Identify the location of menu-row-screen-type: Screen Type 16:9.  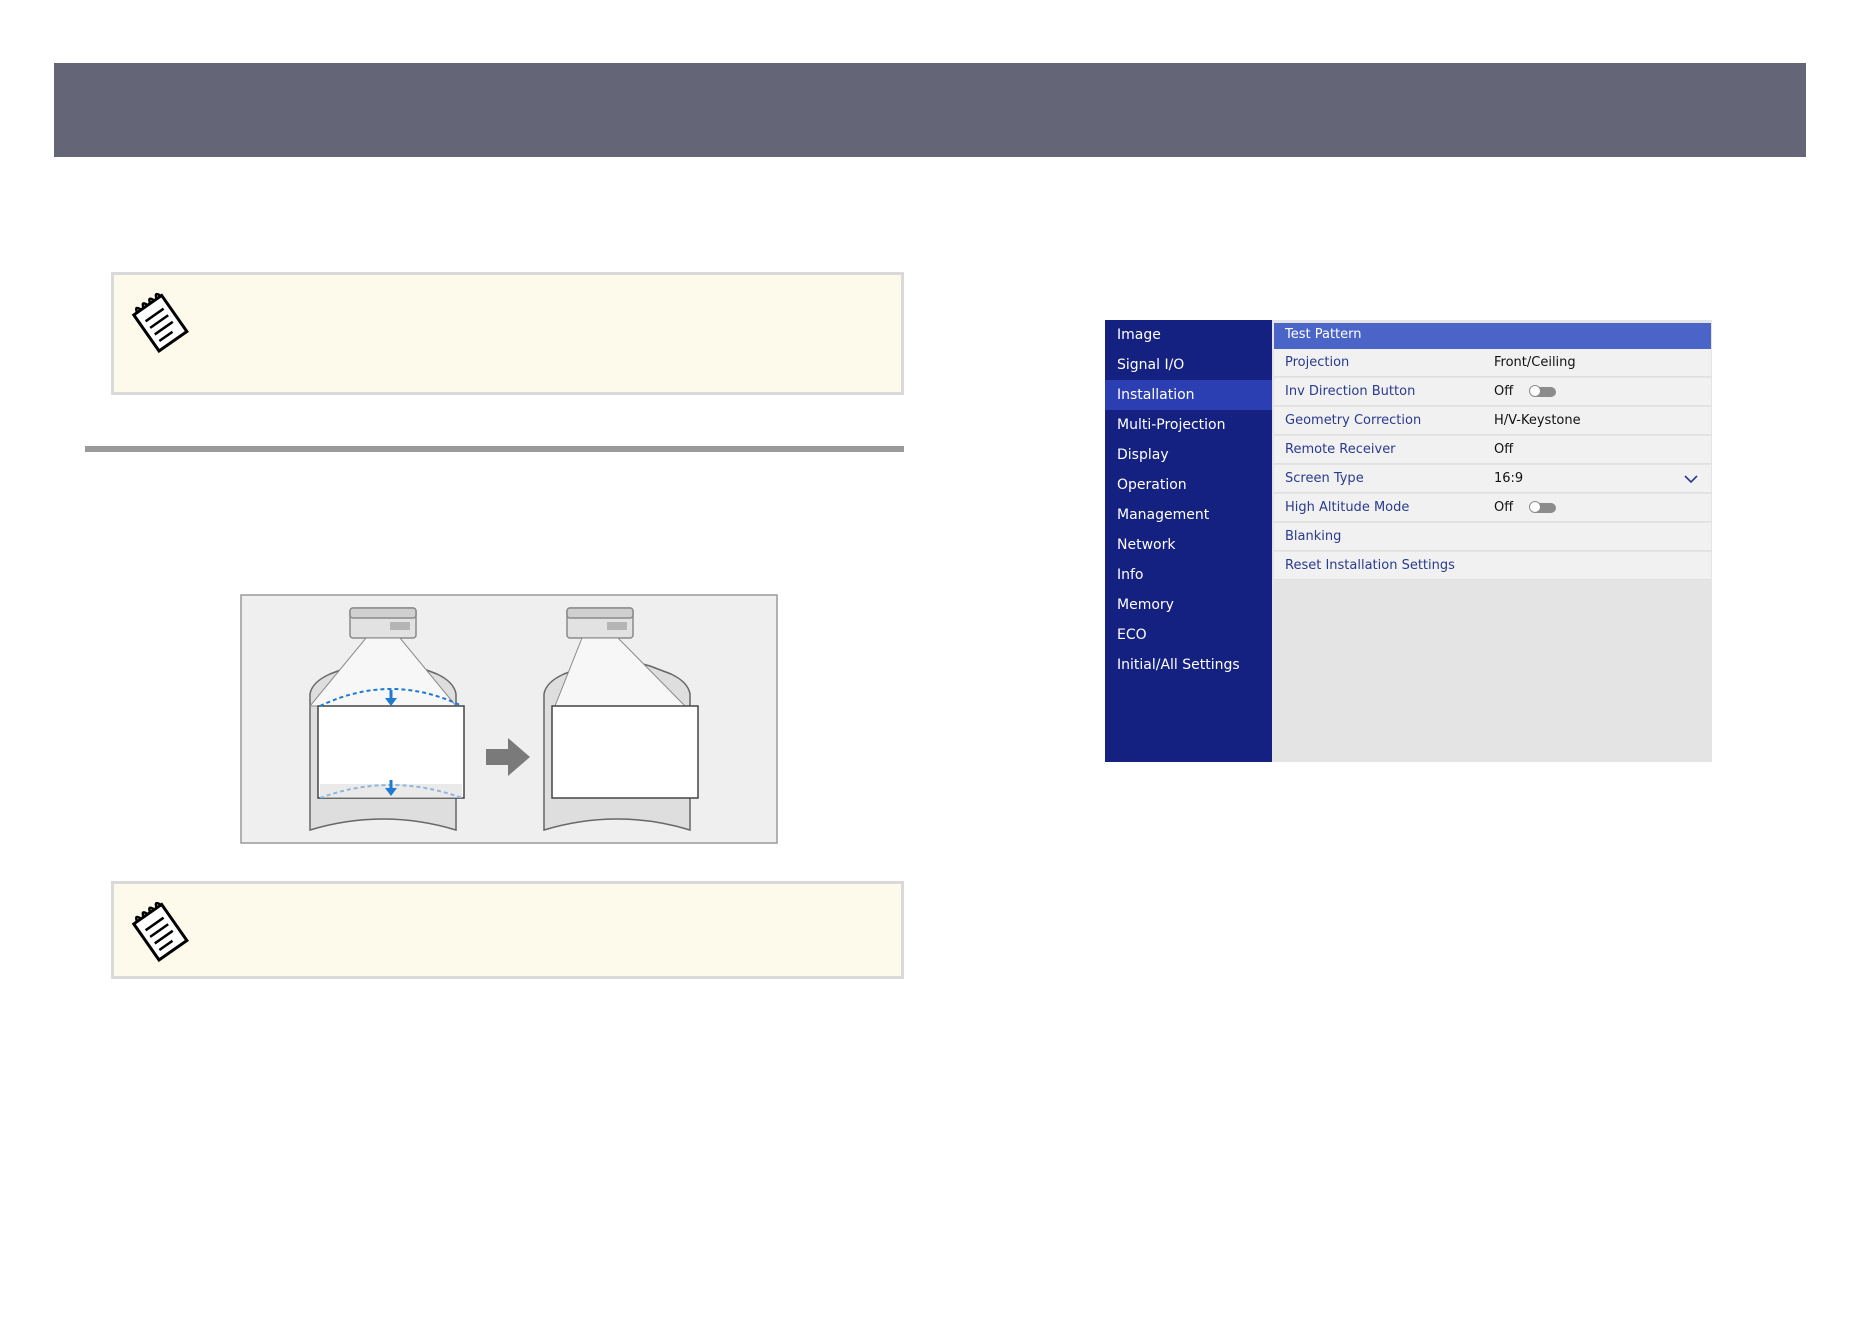
(1492, 479).